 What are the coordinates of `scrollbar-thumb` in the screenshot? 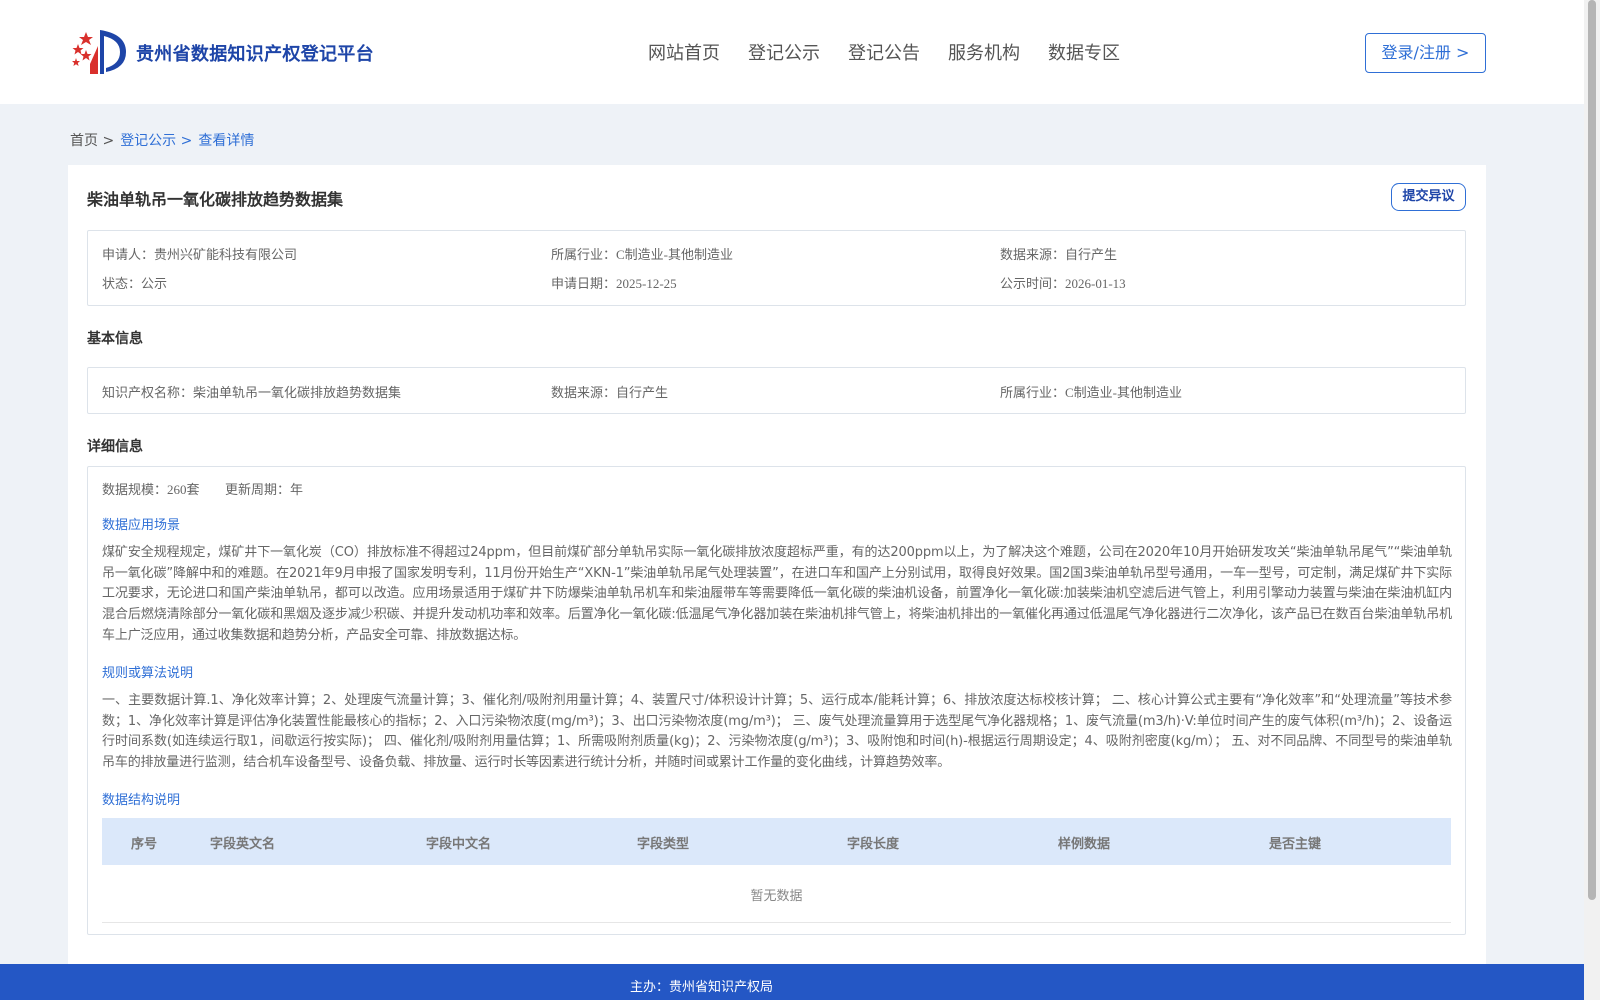 It's located at (1592, 450).